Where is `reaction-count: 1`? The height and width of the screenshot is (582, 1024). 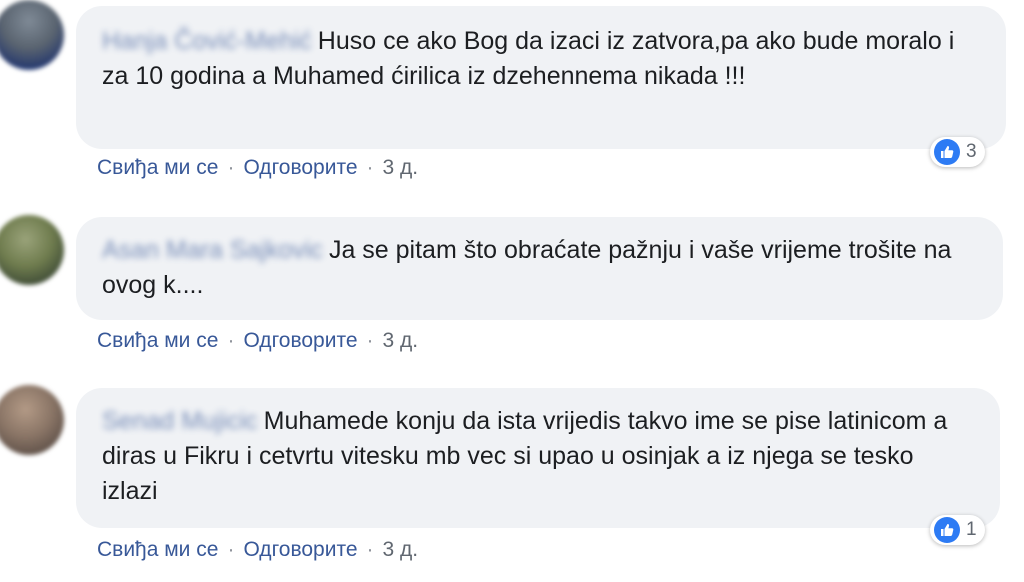
reaction-count: 1 is located at coordinates (971, 529).